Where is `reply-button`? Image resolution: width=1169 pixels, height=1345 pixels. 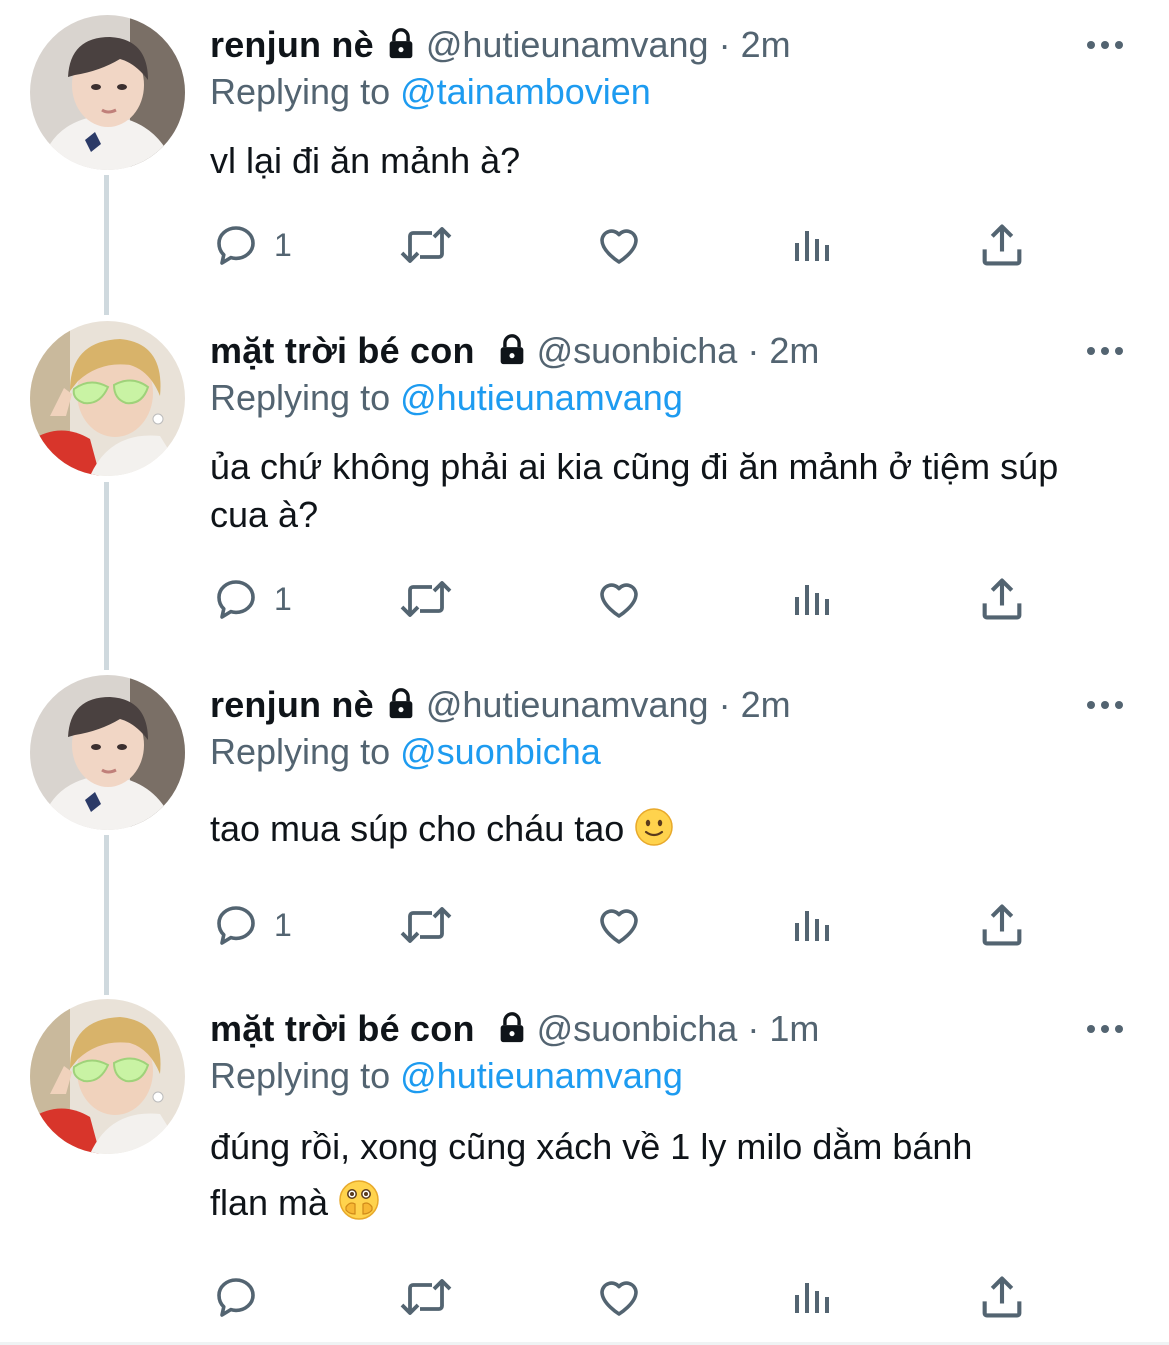 reply-button is located at coordinates (243, 1297).